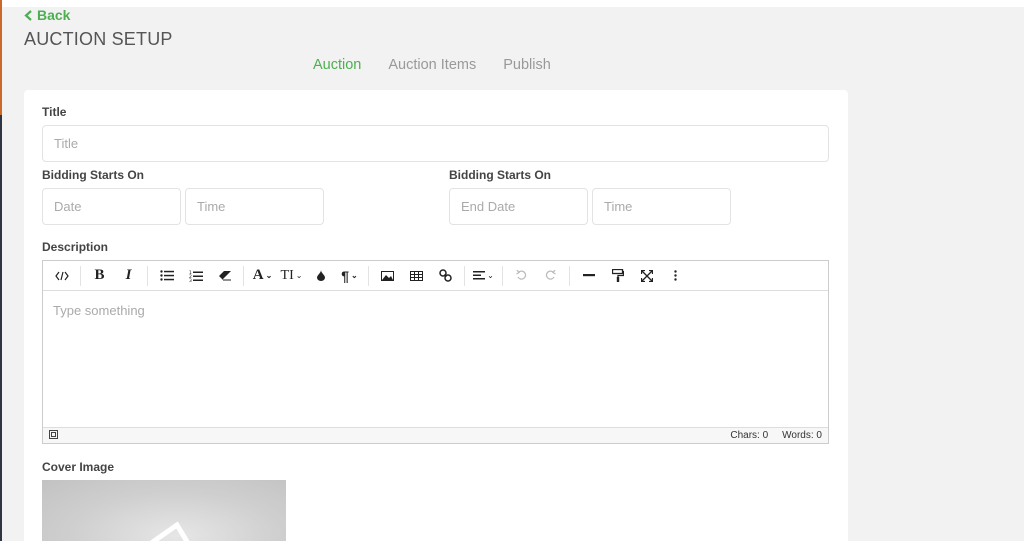 The width and height of the screenshot is (1024, 541). Describe the element at coordinates (61, 276) in the screenshot. I see `code-view-icon` at that location.